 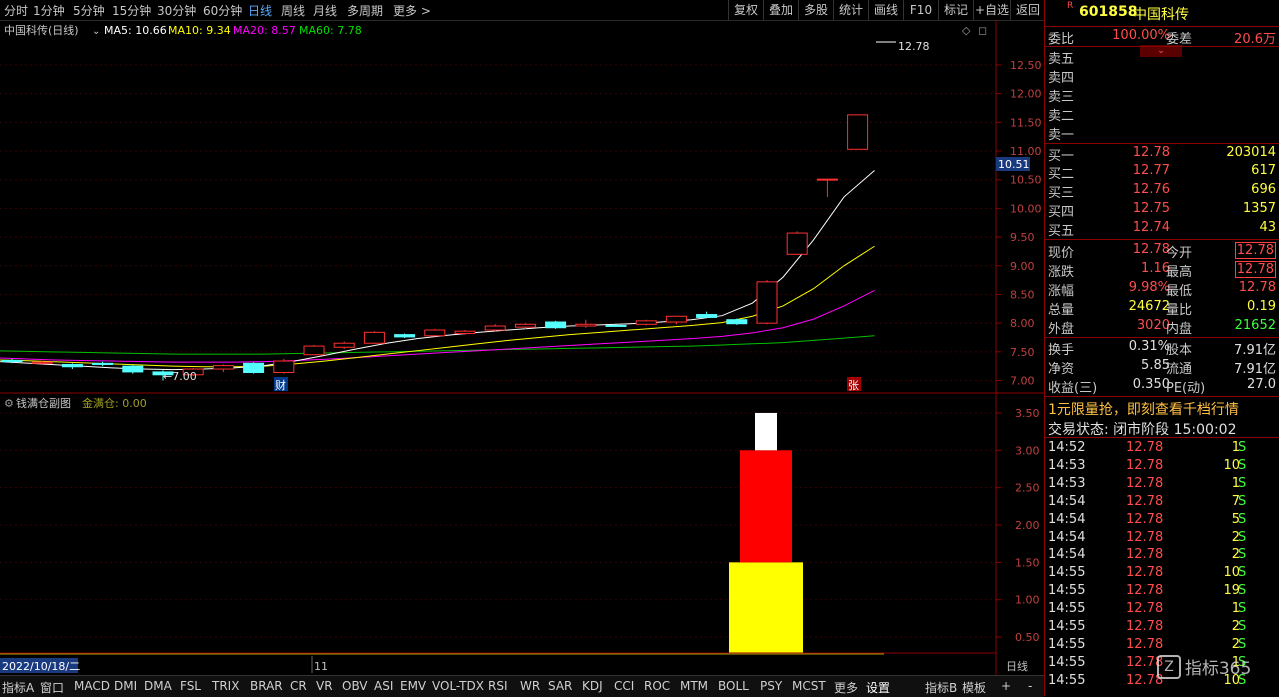 I want to click on stock-code: 601858, so click(x=1108, y=12).